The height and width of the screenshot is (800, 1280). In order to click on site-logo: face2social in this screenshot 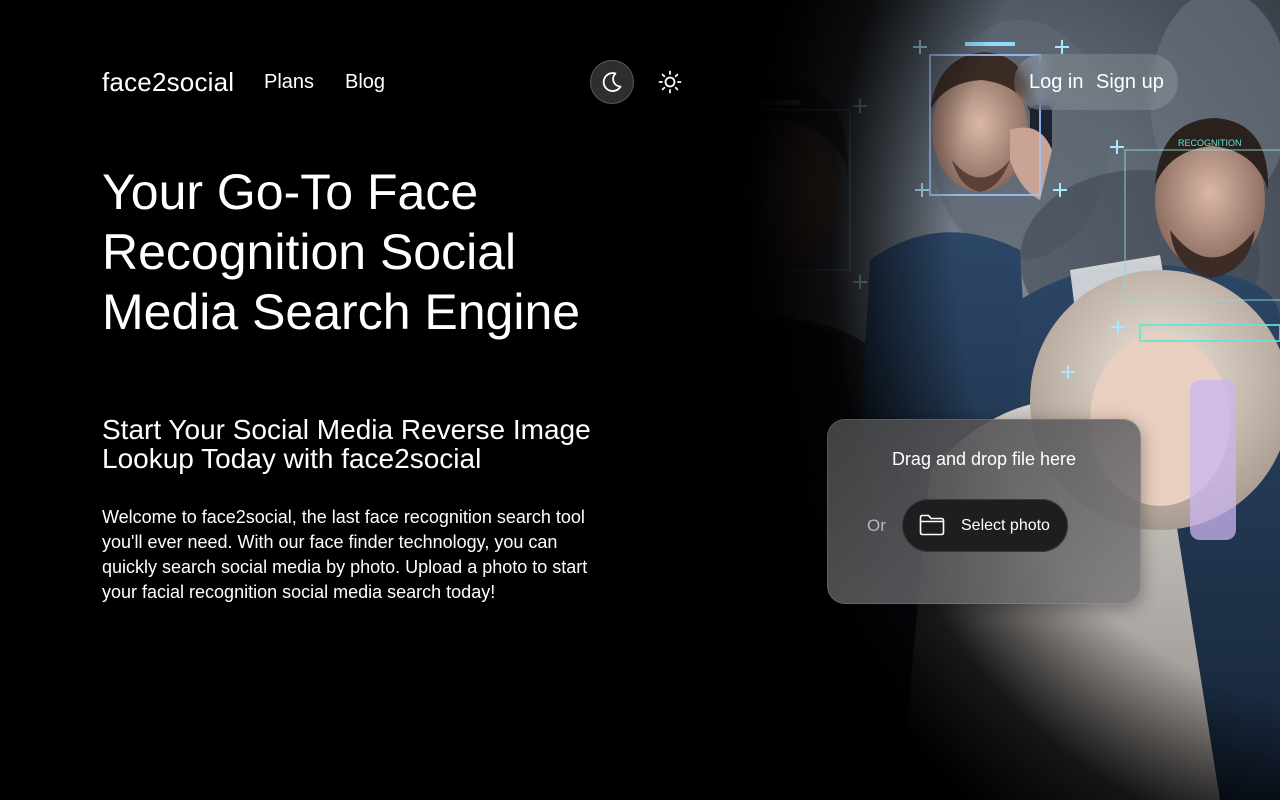, I will do `click(168, 82)`.